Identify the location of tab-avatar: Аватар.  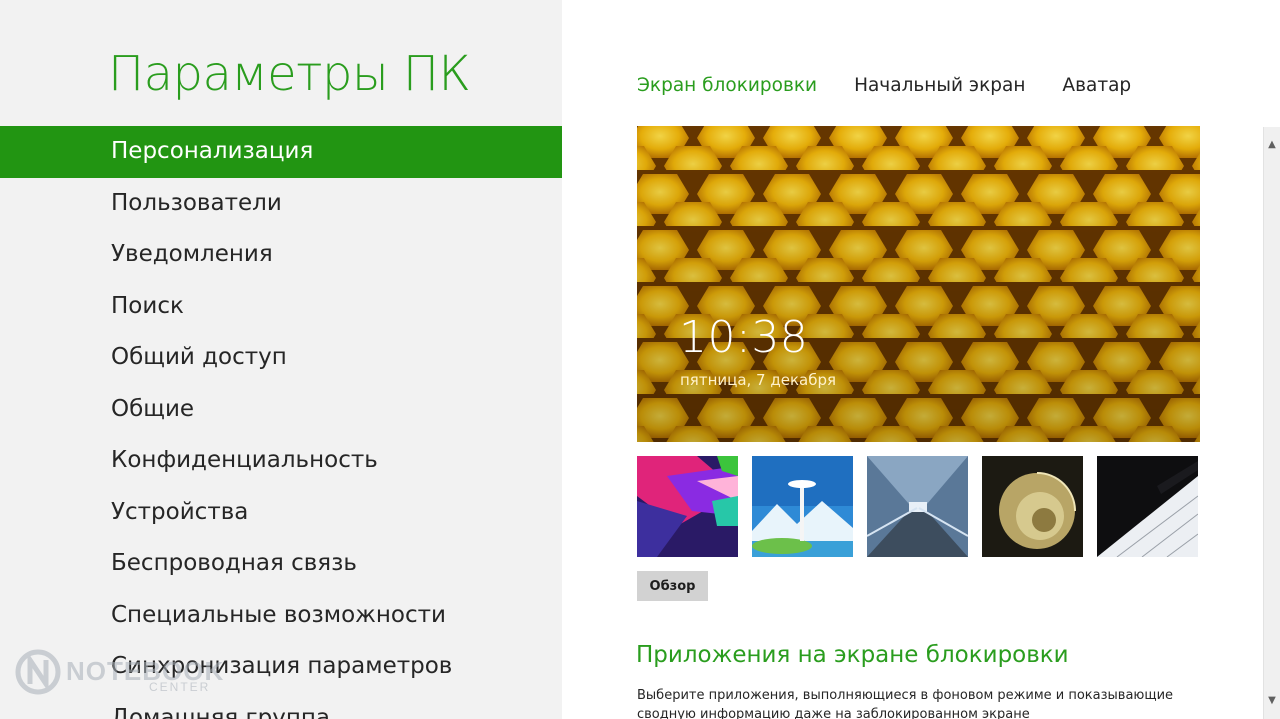
(1096, 85).